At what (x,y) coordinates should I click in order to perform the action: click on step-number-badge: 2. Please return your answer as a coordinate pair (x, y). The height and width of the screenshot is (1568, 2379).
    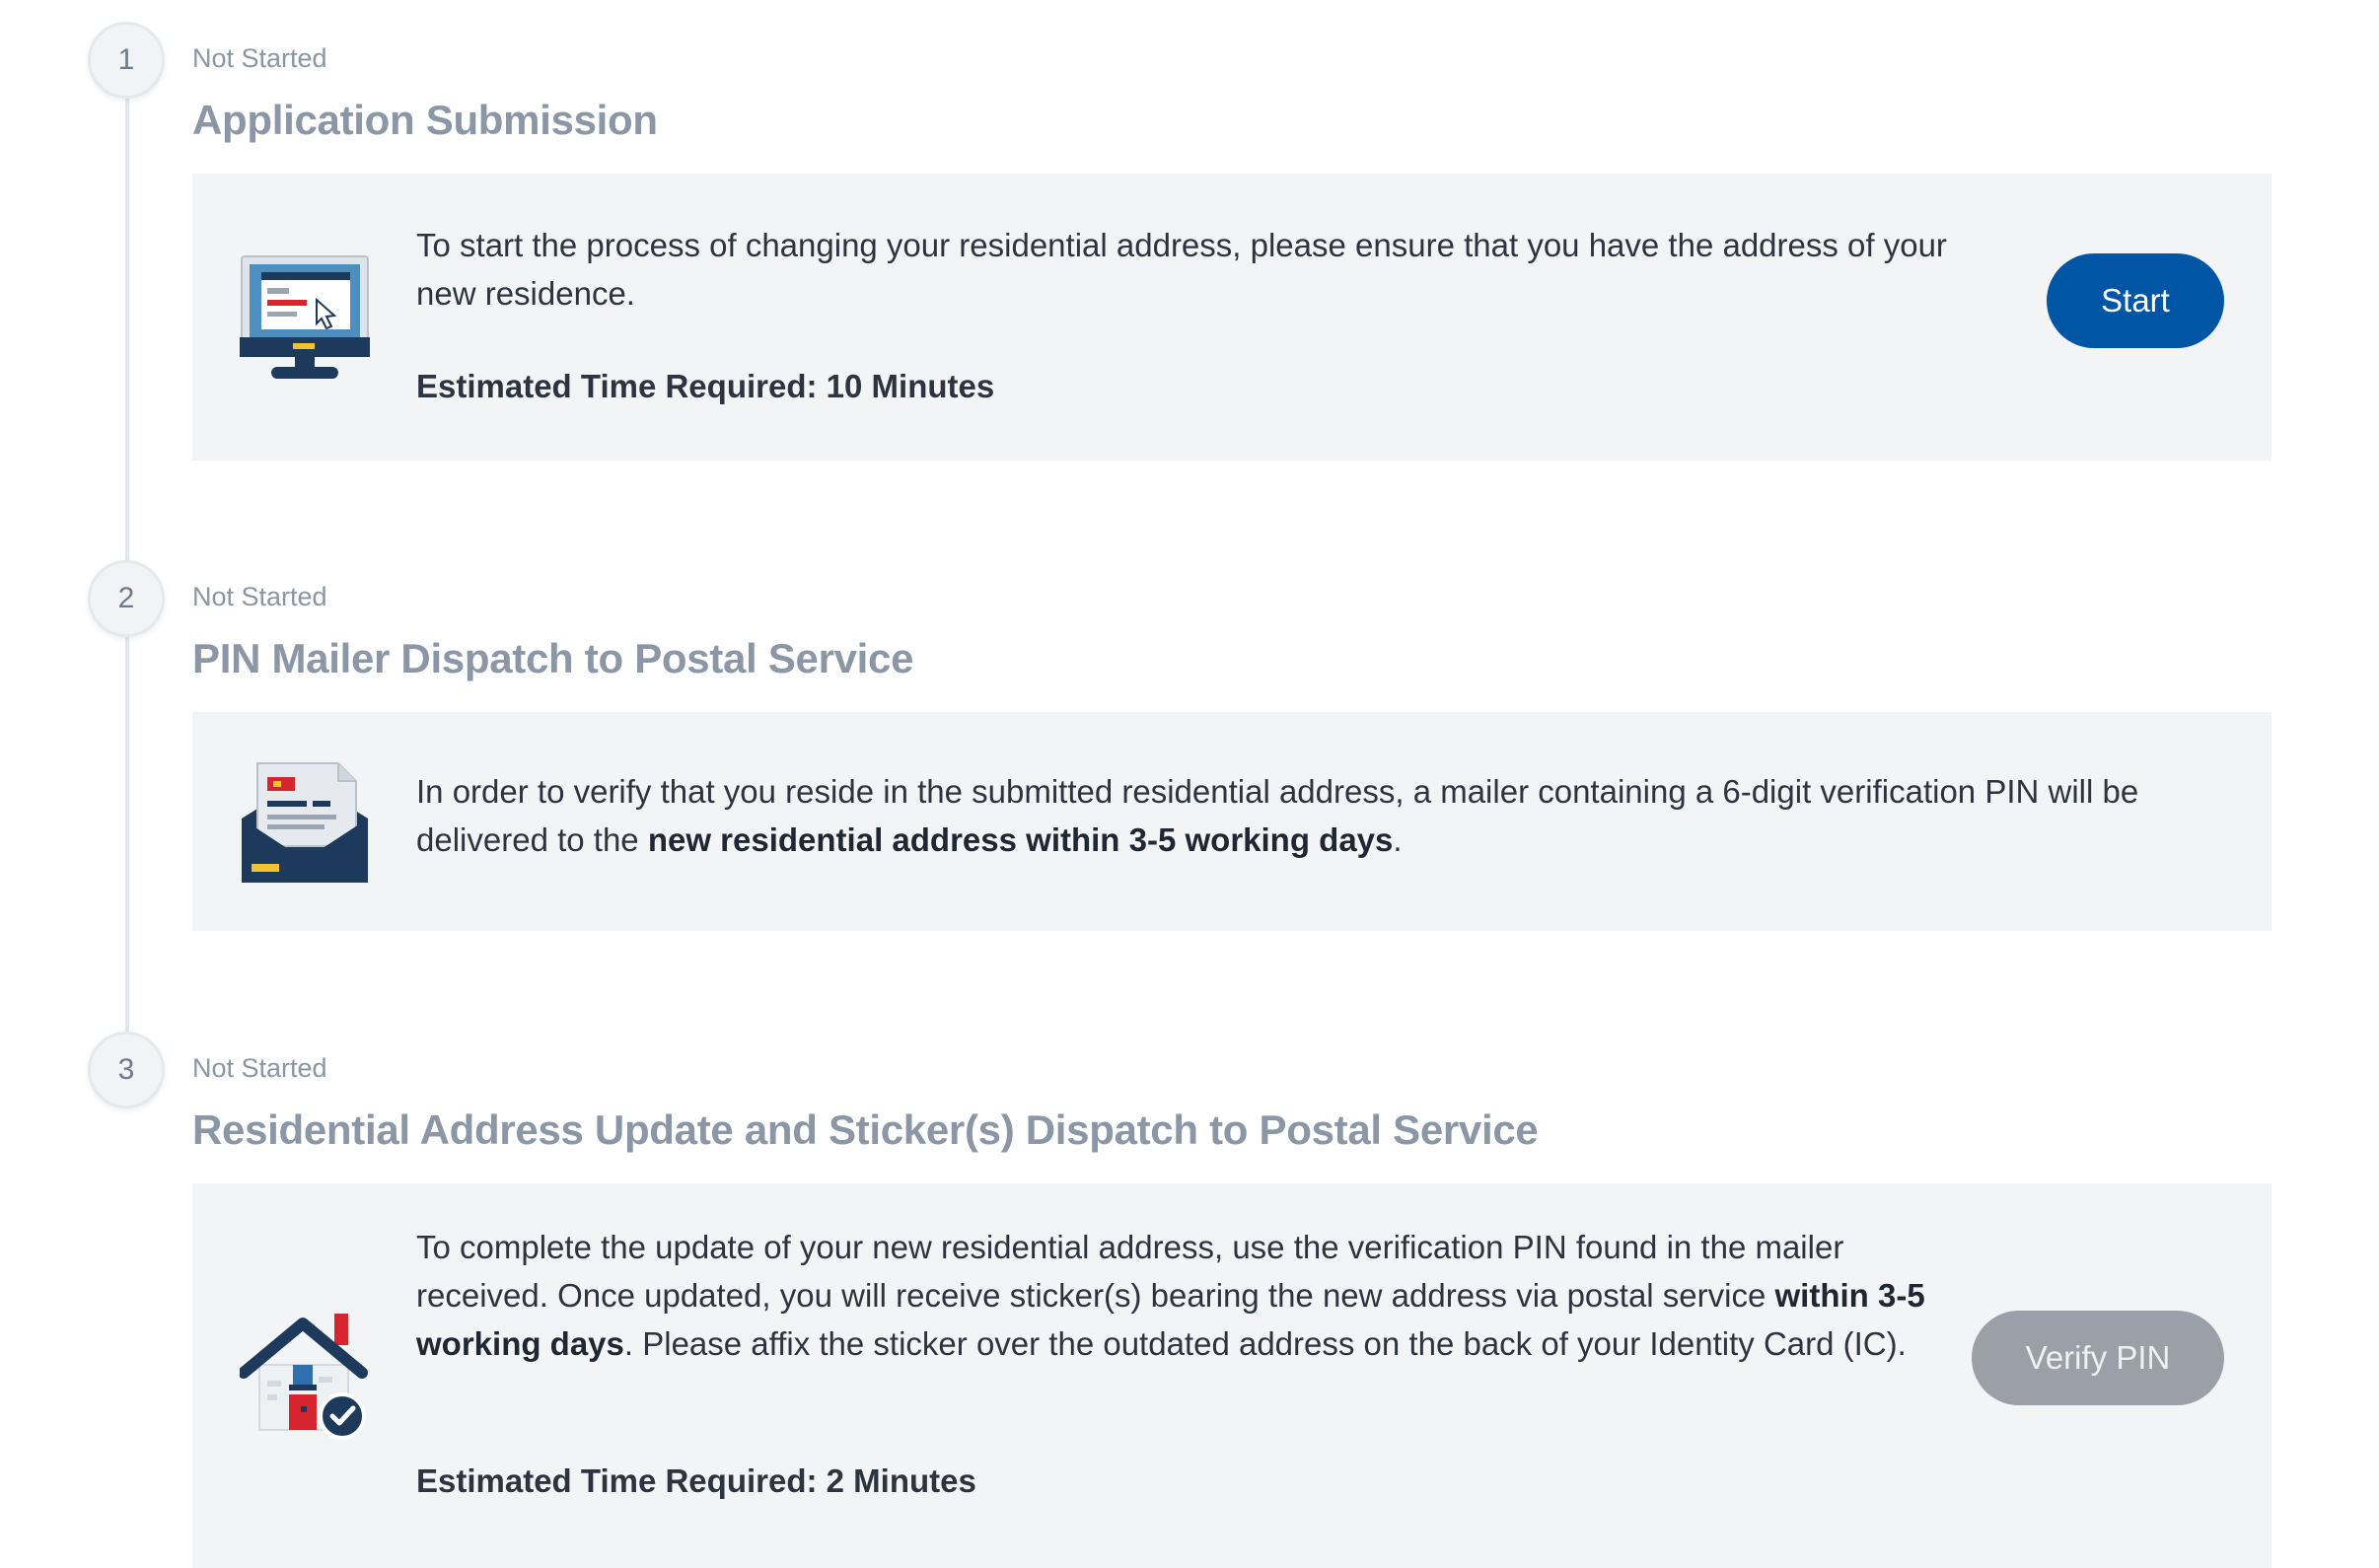
    Looking at the image, I should click on (126, 598).